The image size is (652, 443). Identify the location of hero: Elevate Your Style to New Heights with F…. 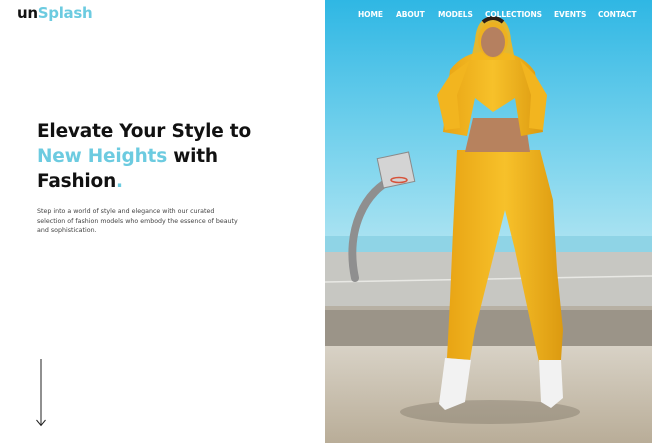
(167, 156).